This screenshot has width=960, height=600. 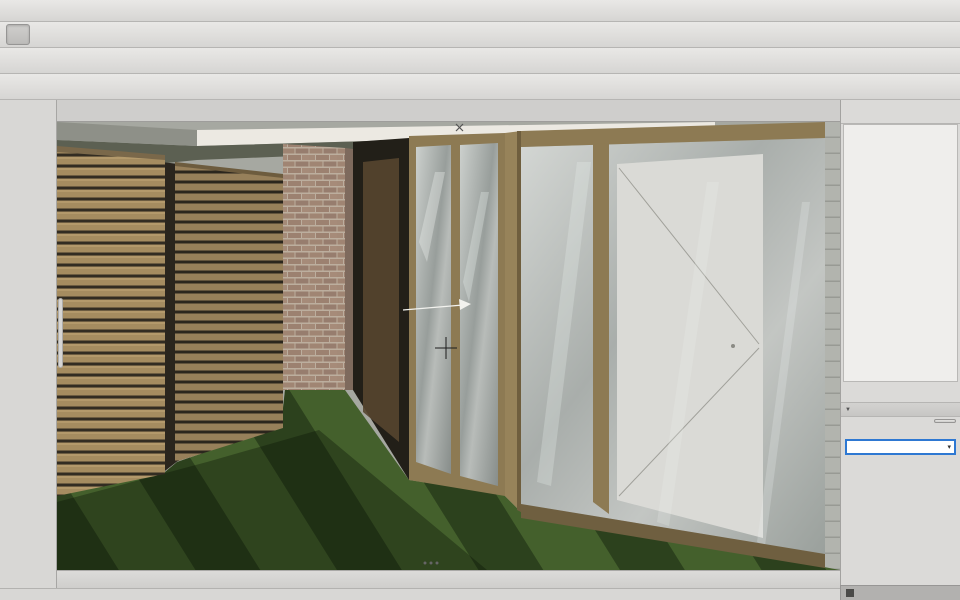 What do you see at coordinates (949, 447) in the screenshot?
I see `chevron-down-icon: ▾` at bounding box center [949, 447].